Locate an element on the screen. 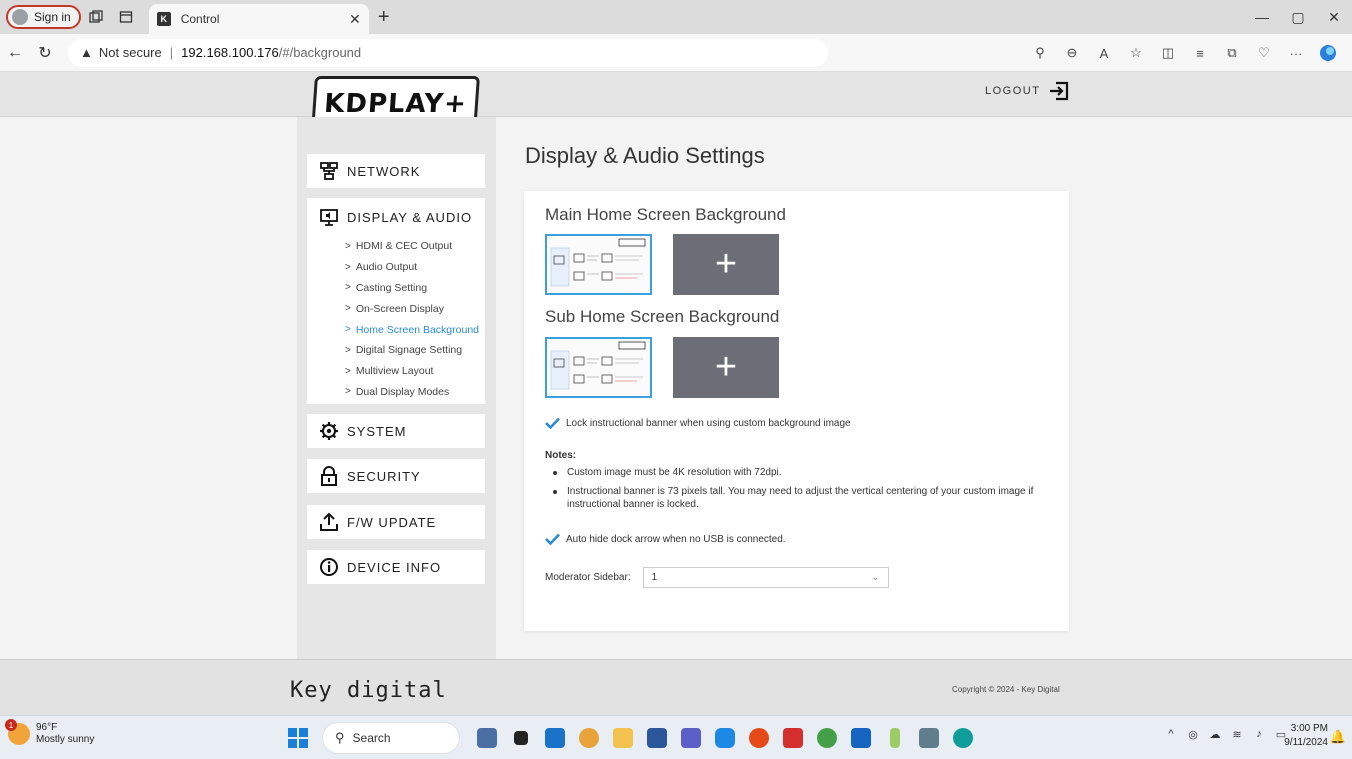 The width and height of the screenshot is (1352, 759). submenu-label: Casting Setting is located at coordinates (391, 287).